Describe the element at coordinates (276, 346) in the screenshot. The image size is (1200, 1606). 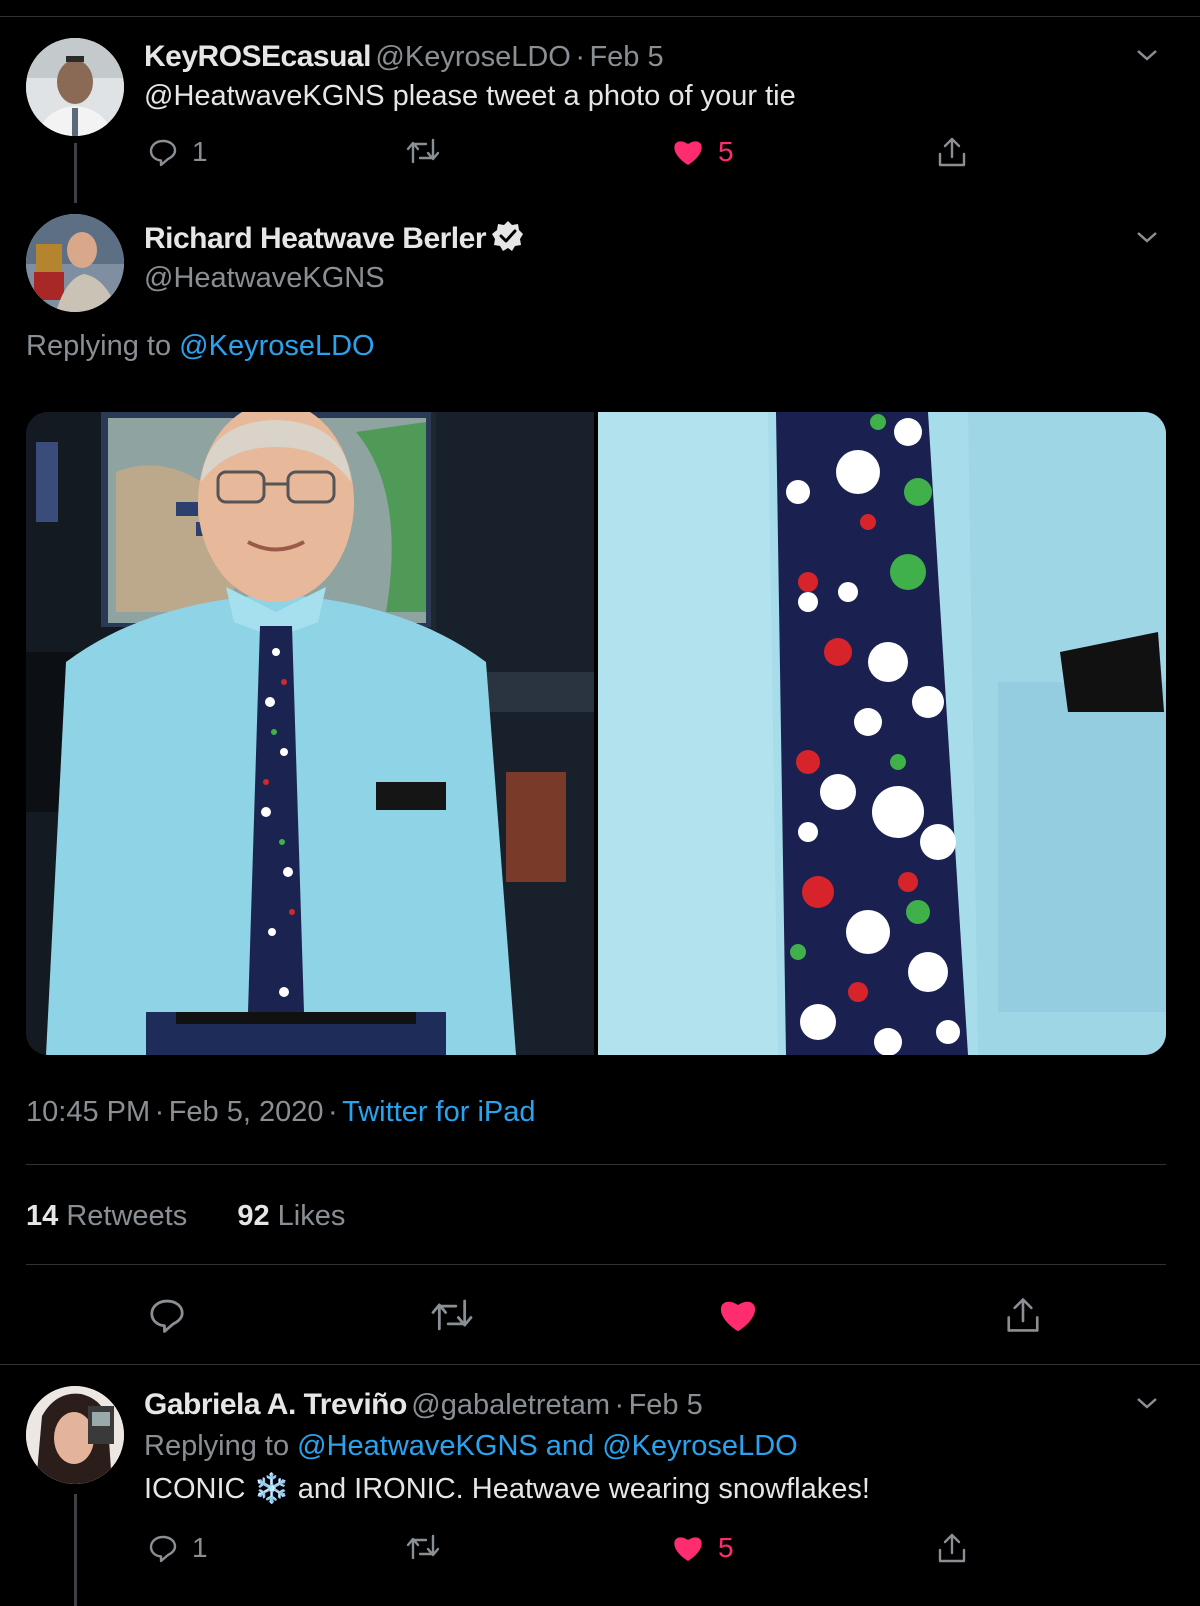
I see `replying-to-link: @KeyroseLDO` at that location.